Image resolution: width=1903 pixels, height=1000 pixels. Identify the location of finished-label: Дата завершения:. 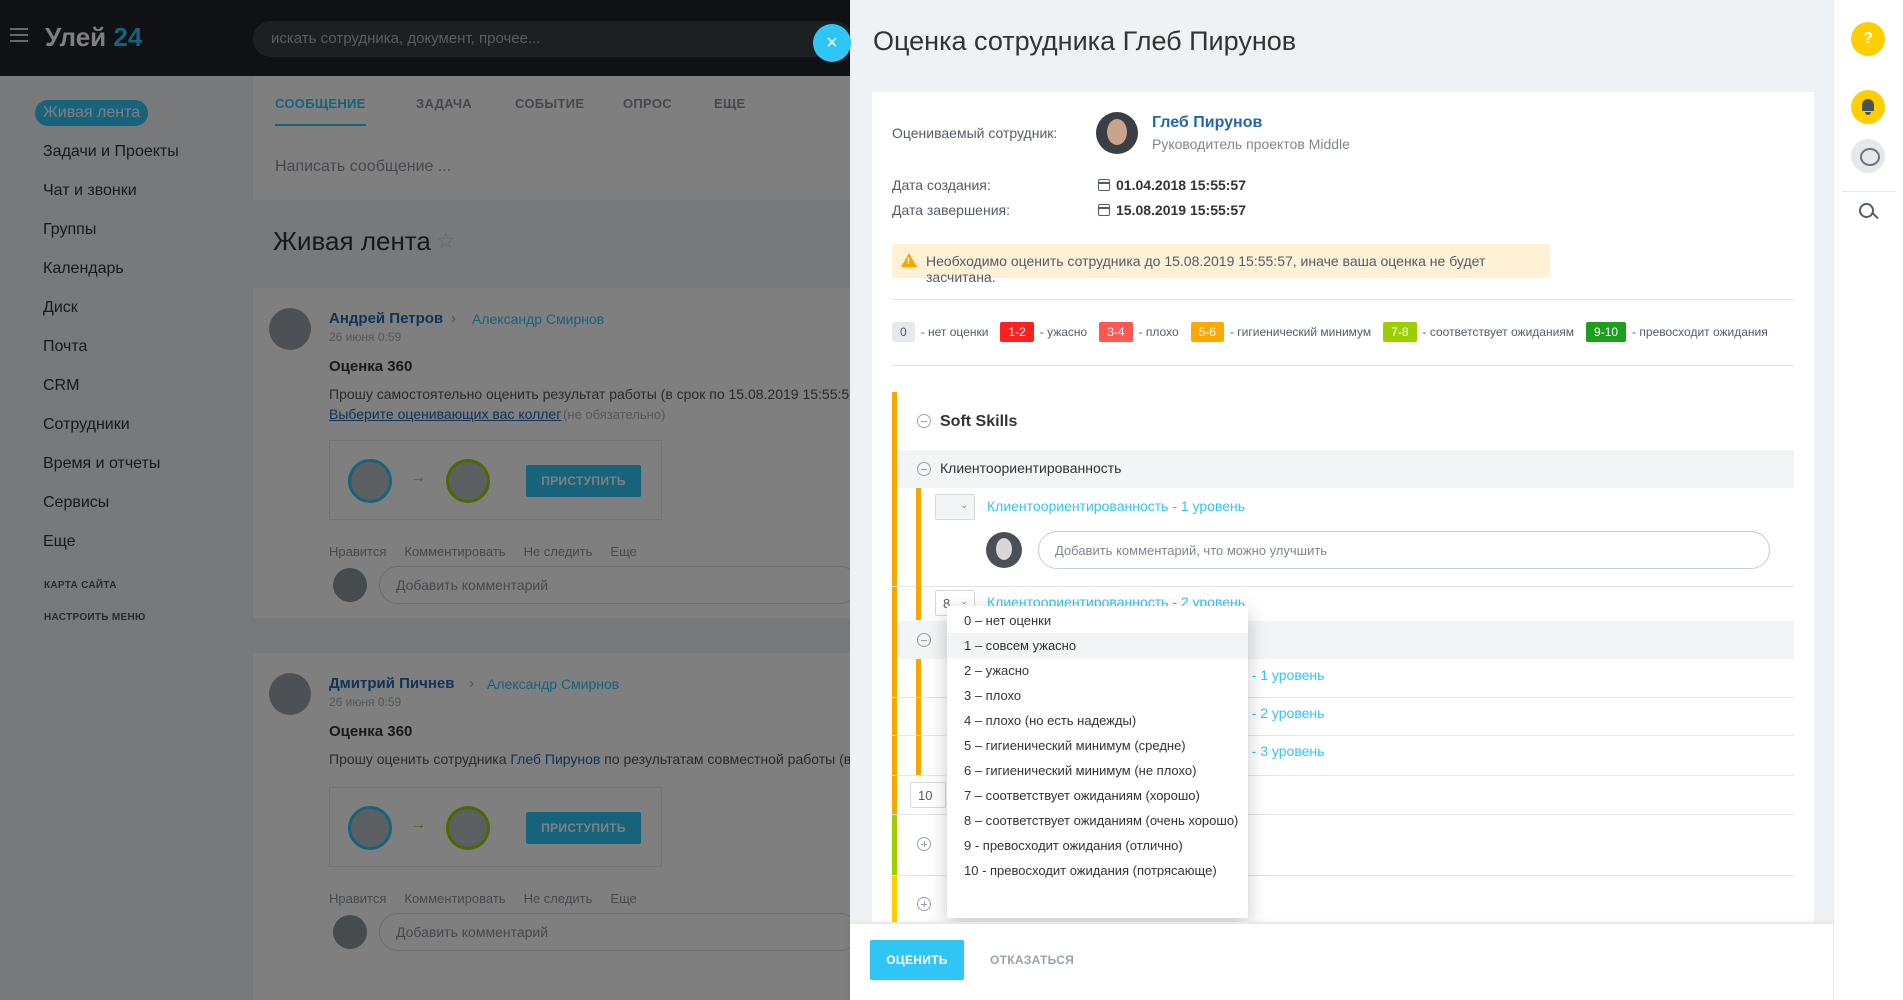
(951, 210).